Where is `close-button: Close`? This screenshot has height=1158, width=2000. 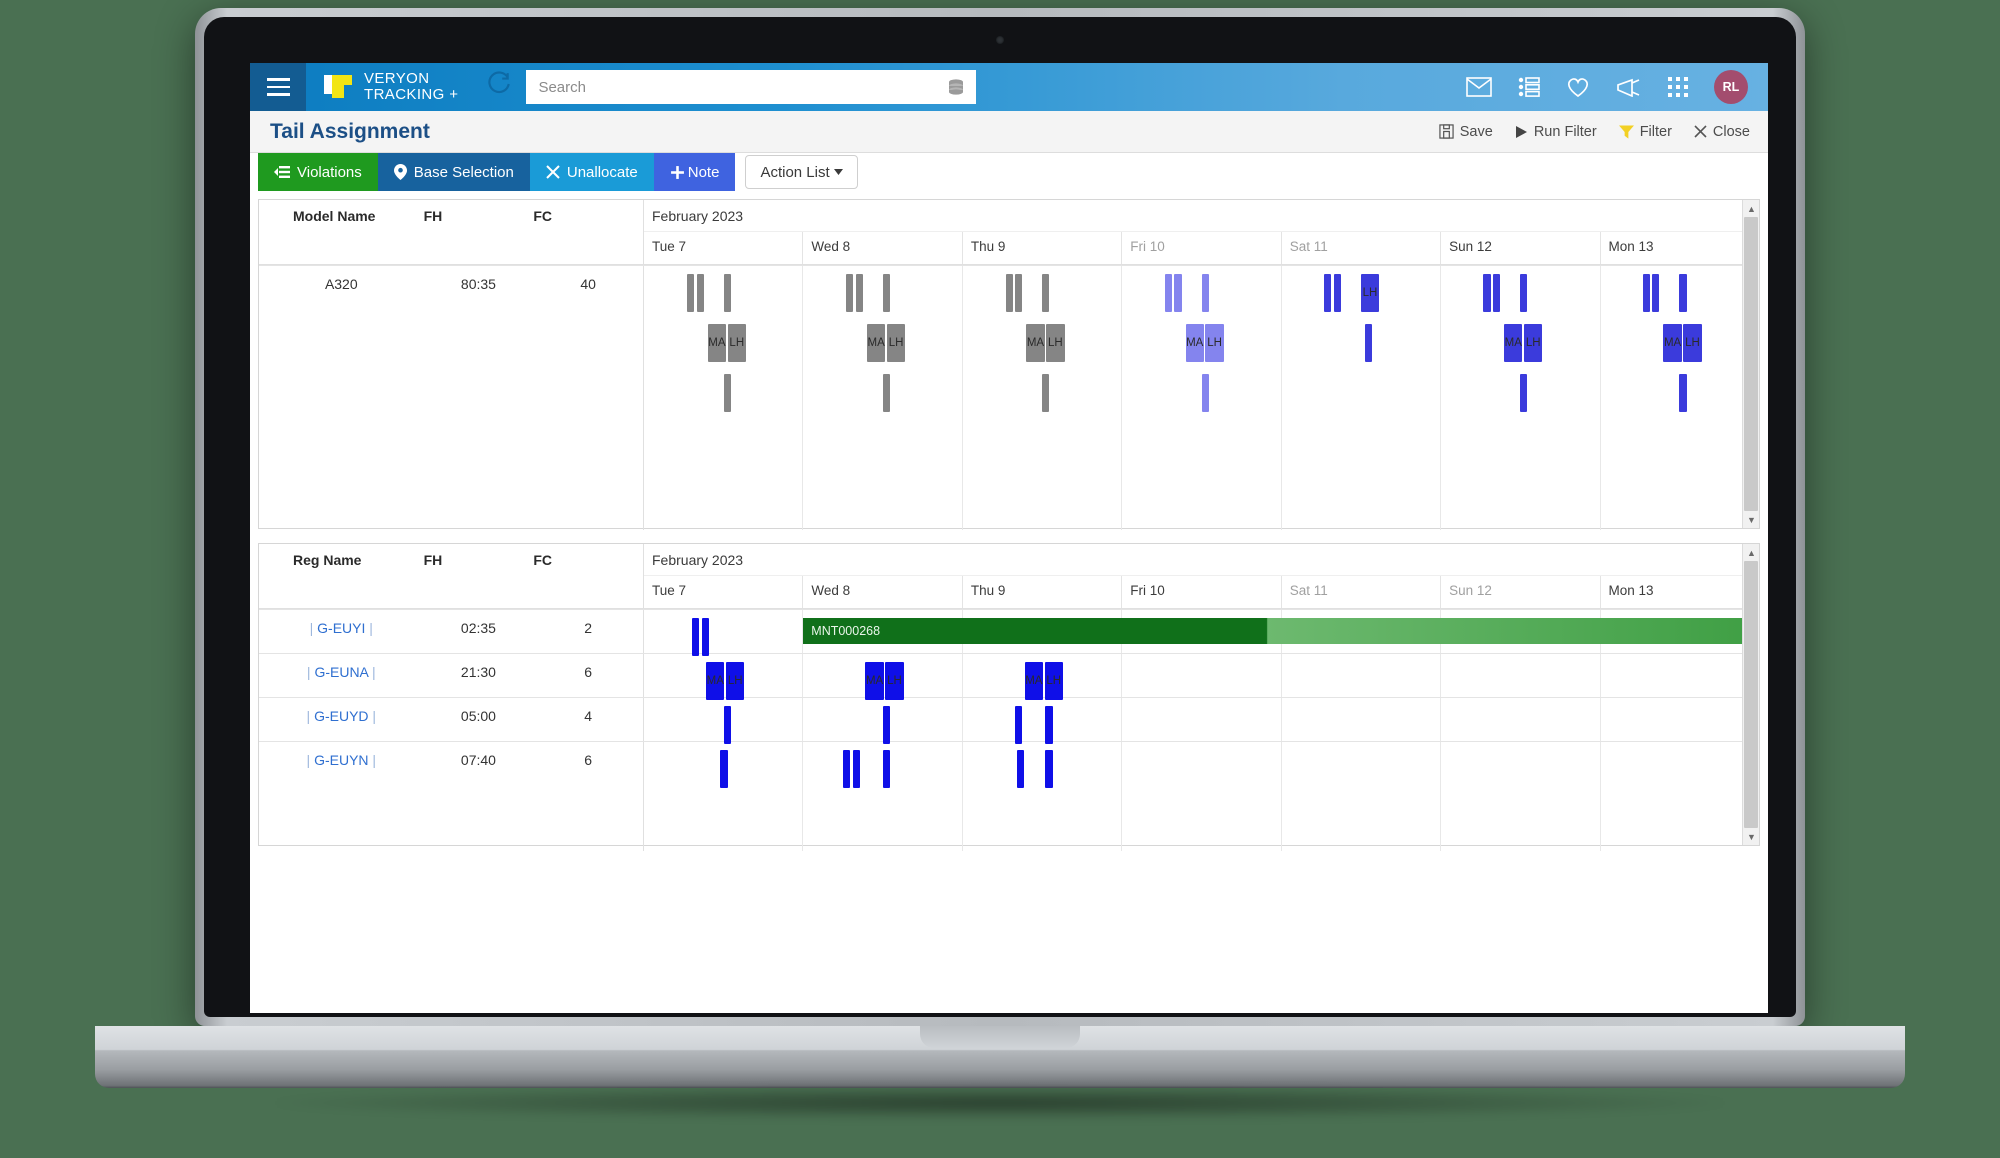
close-button: Close is located at coordinates (1722, 132).